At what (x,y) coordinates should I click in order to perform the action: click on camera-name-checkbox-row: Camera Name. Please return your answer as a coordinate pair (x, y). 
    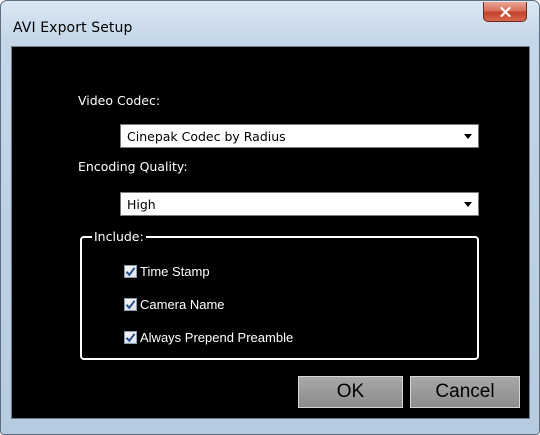
    Looking at the image, I should click on (174, 304).